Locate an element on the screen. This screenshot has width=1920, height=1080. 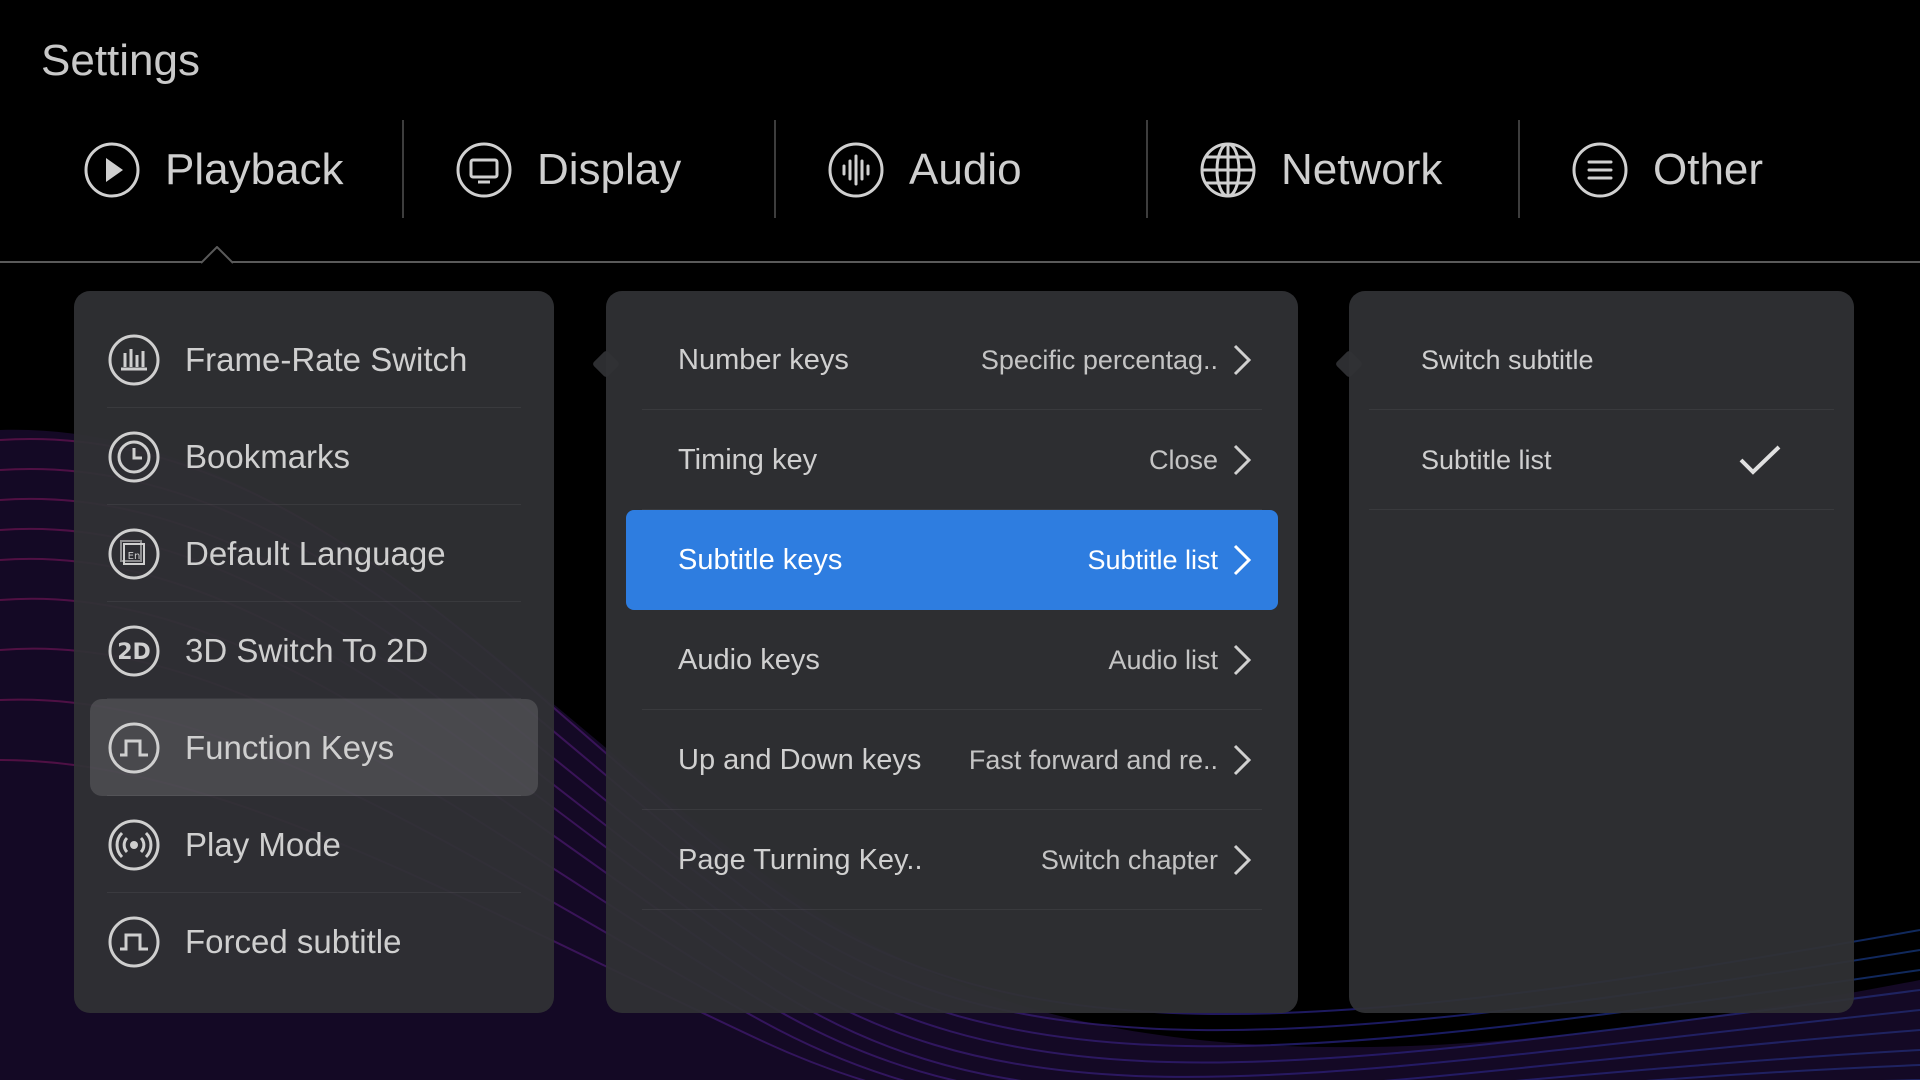
tab-audio: Audio is located at coordinates (960, 170).